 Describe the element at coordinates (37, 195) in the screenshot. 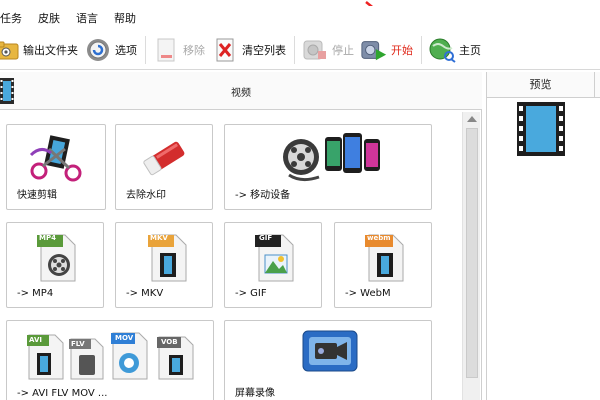

I see `tile-label: 快速剪辑` at that location.